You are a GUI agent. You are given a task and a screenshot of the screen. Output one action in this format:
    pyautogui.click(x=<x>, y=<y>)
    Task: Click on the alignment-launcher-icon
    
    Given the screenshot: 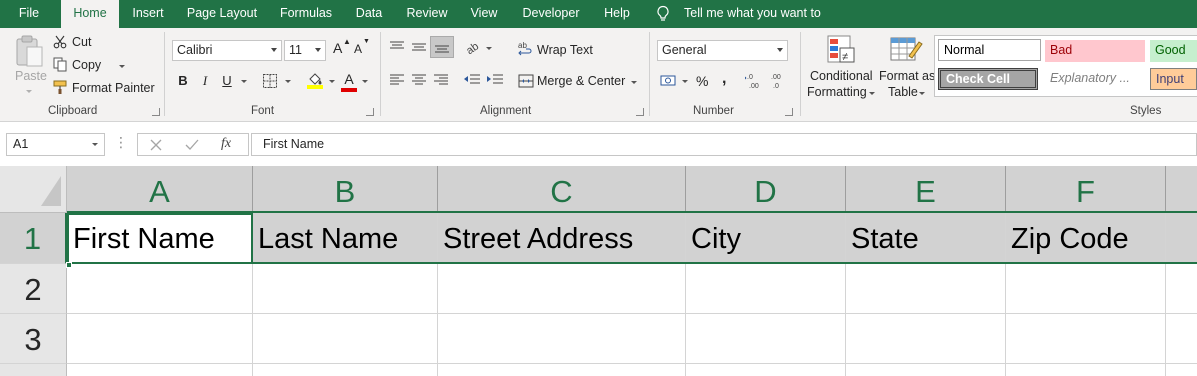 What is the action you would take?
    pyautogui.click(x=640, y=112)
    